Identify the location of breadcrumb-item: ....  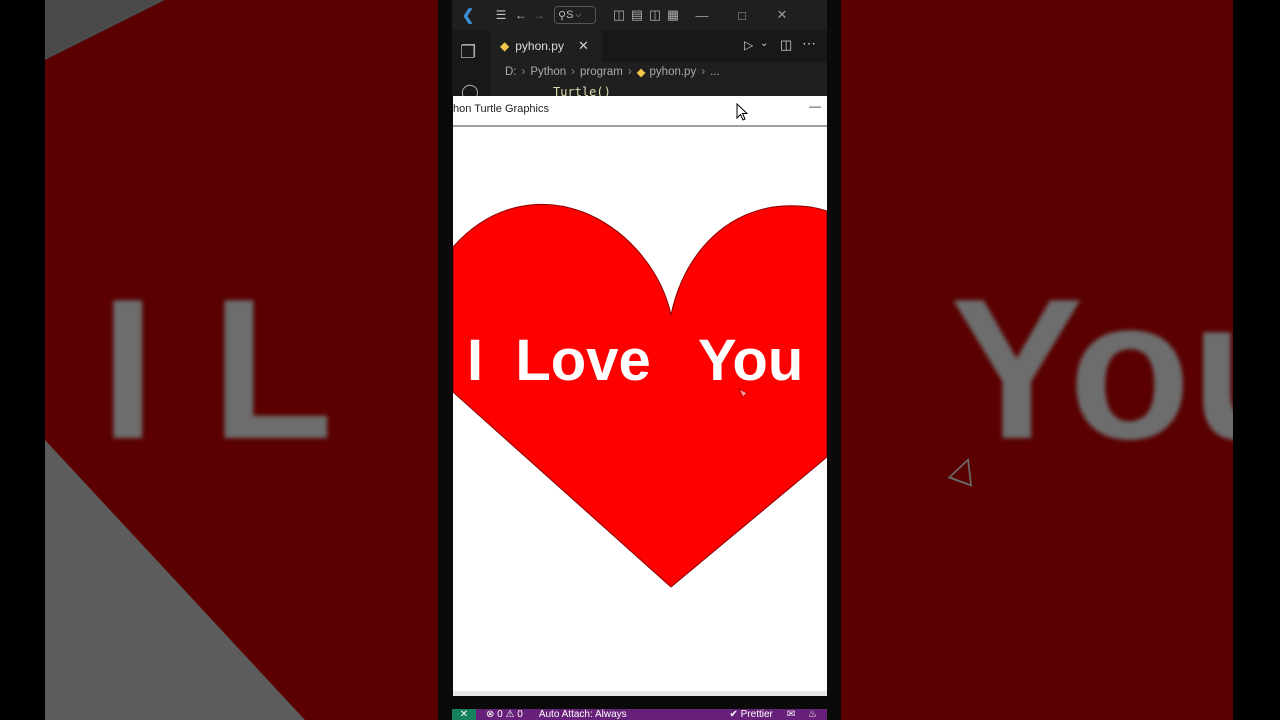
(715, 72).